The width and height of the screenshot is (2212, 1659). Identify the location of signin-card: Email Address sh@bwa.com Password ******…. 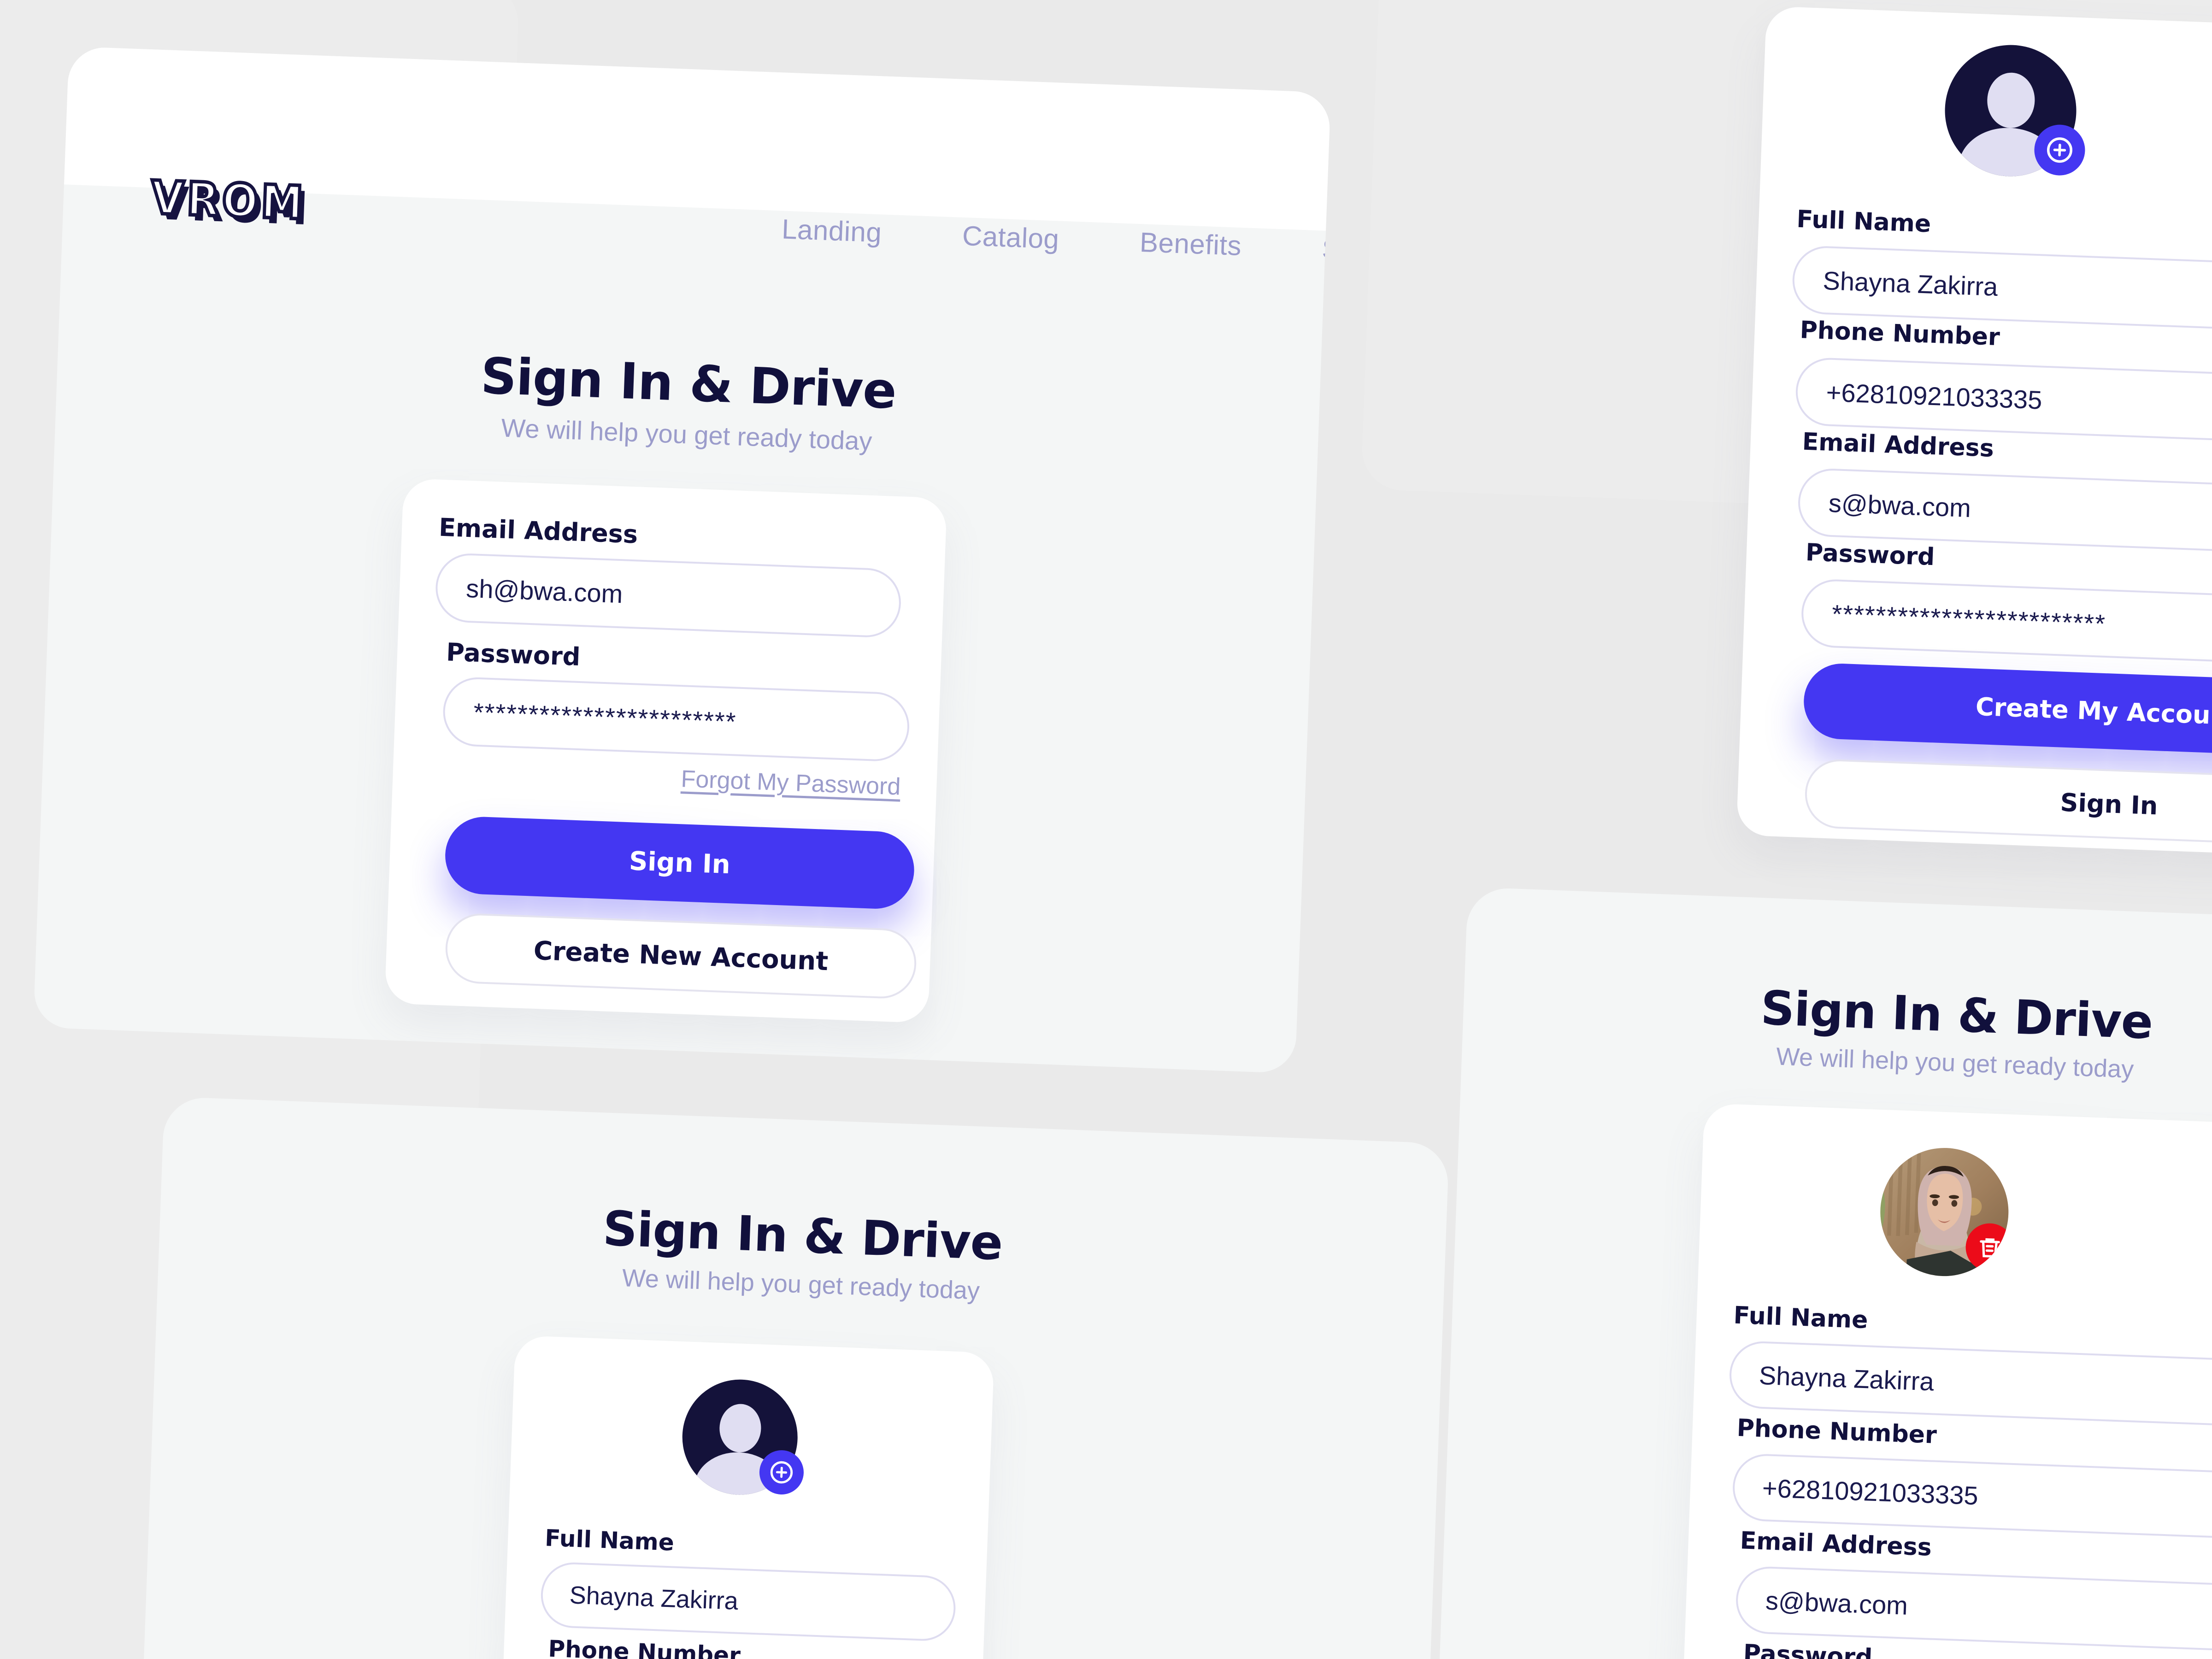
(665, 751).